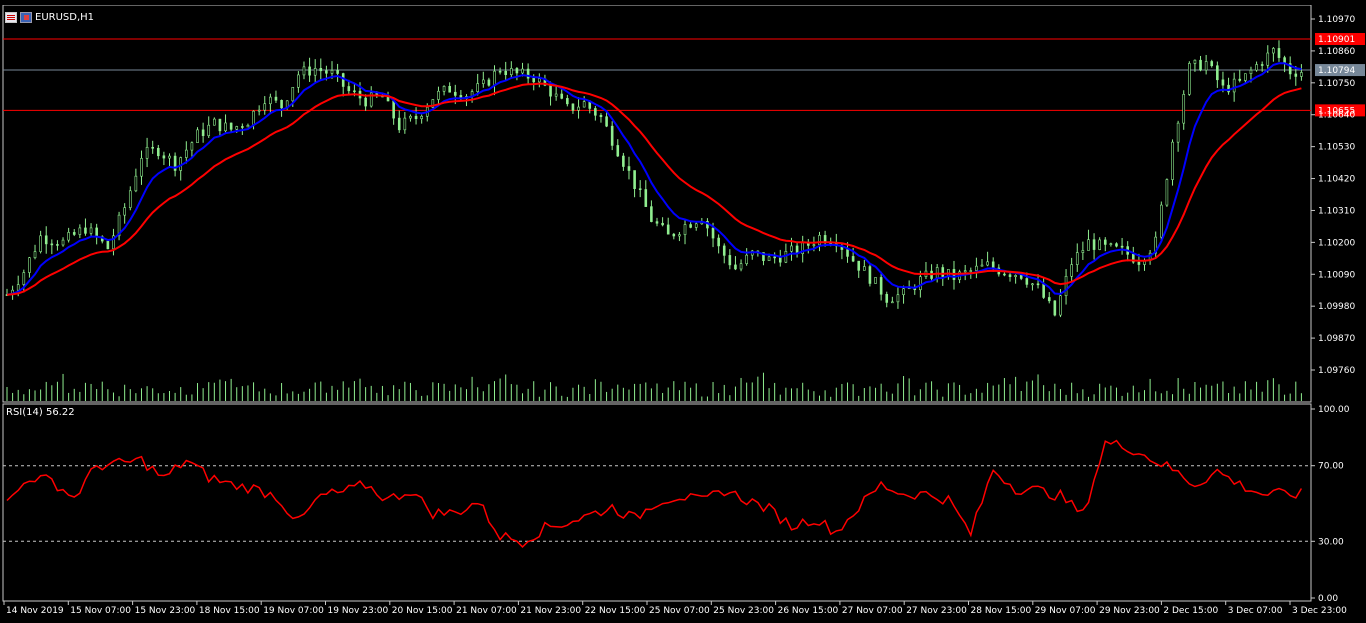 The width and height of the screenshot is (1366, 623). I want to click on price-tick-label: 1.10090, so click(1336, 275).